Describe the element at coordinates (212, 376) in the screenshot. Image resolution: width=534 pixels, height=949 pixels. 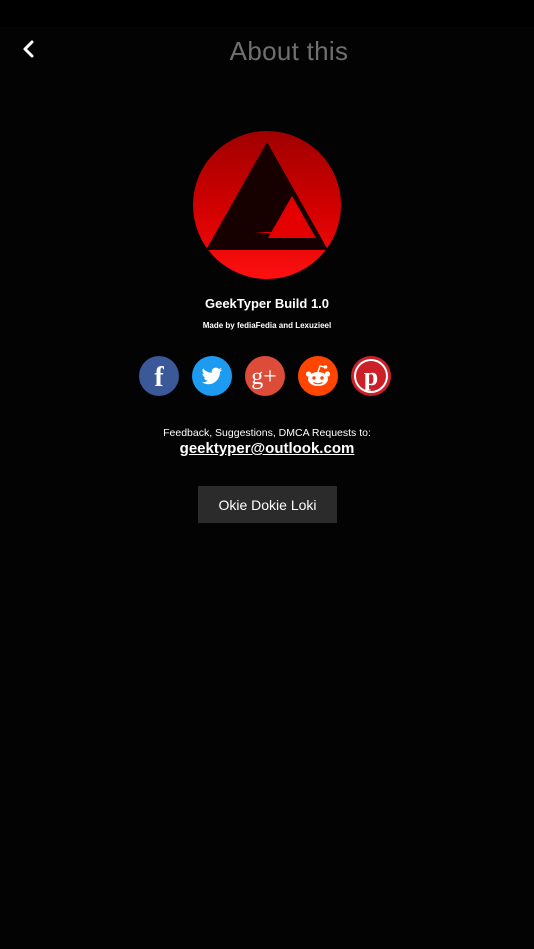
I see `twitter-icon` at that location.